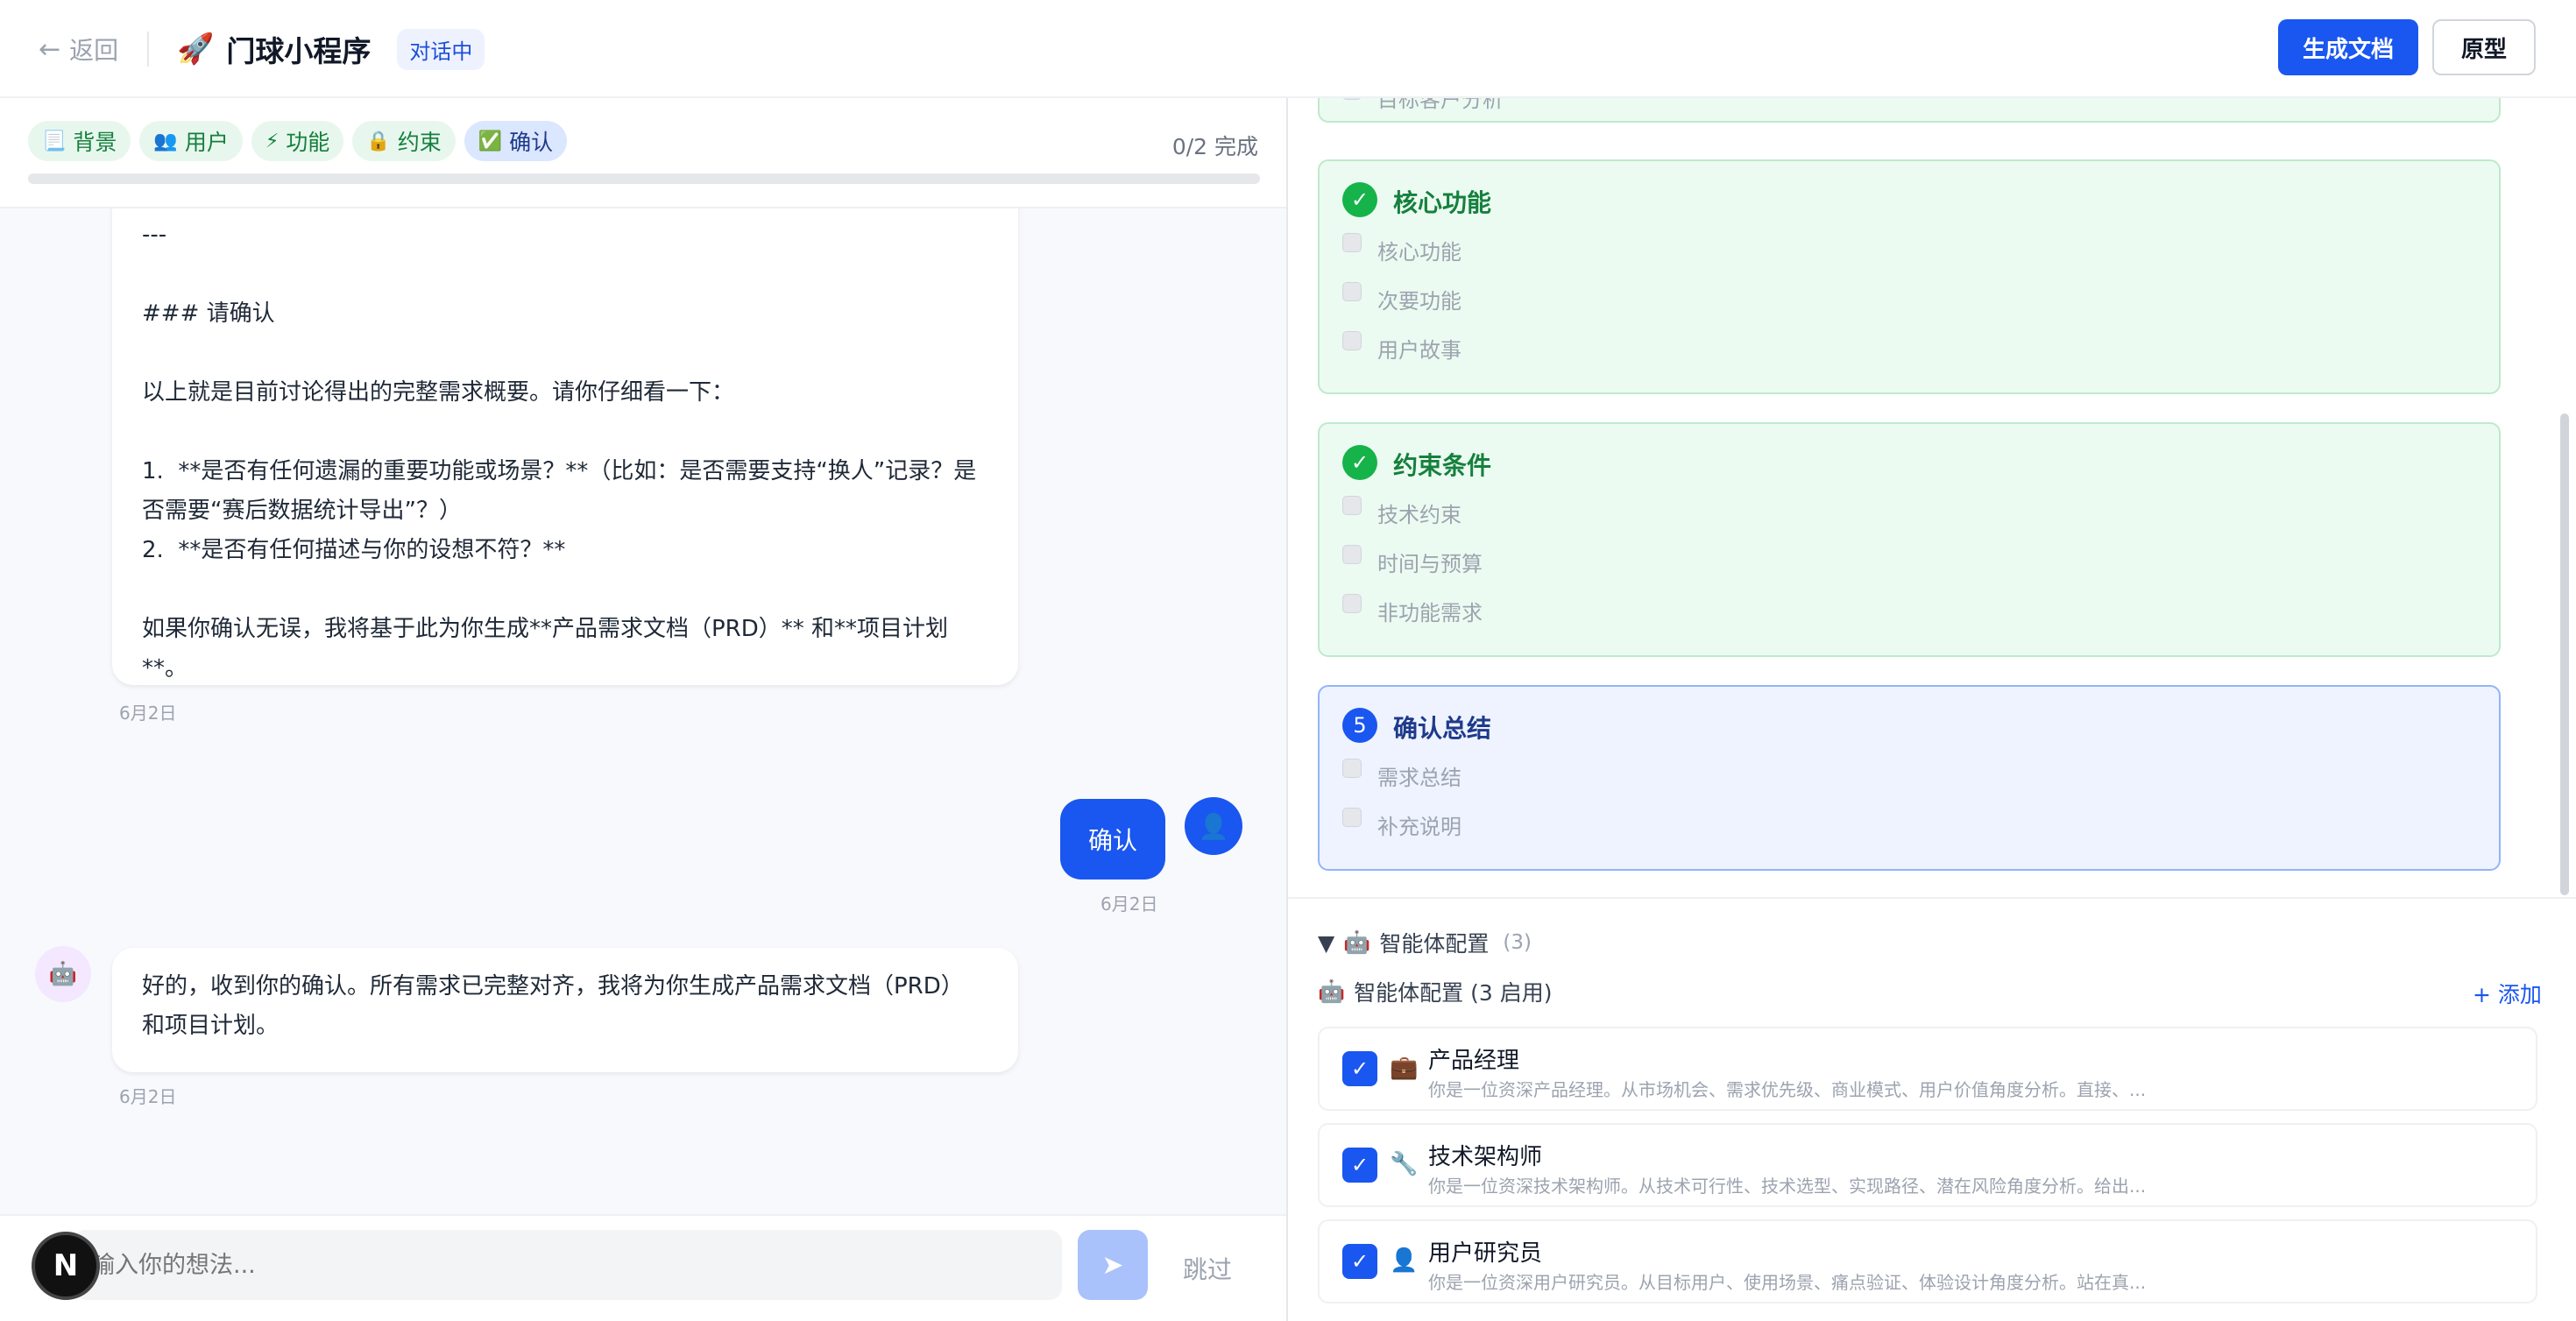 This screenshot has height=1321, width=2576. I want to click on step-card-confirm-summary: 5 确认总结 需求总结 补充说明, so click(1909, 778).